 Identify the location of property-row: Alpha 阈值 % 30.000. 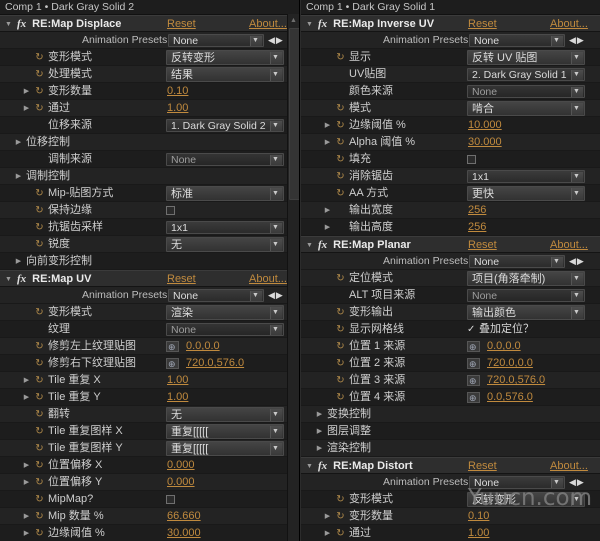
(450, 142).